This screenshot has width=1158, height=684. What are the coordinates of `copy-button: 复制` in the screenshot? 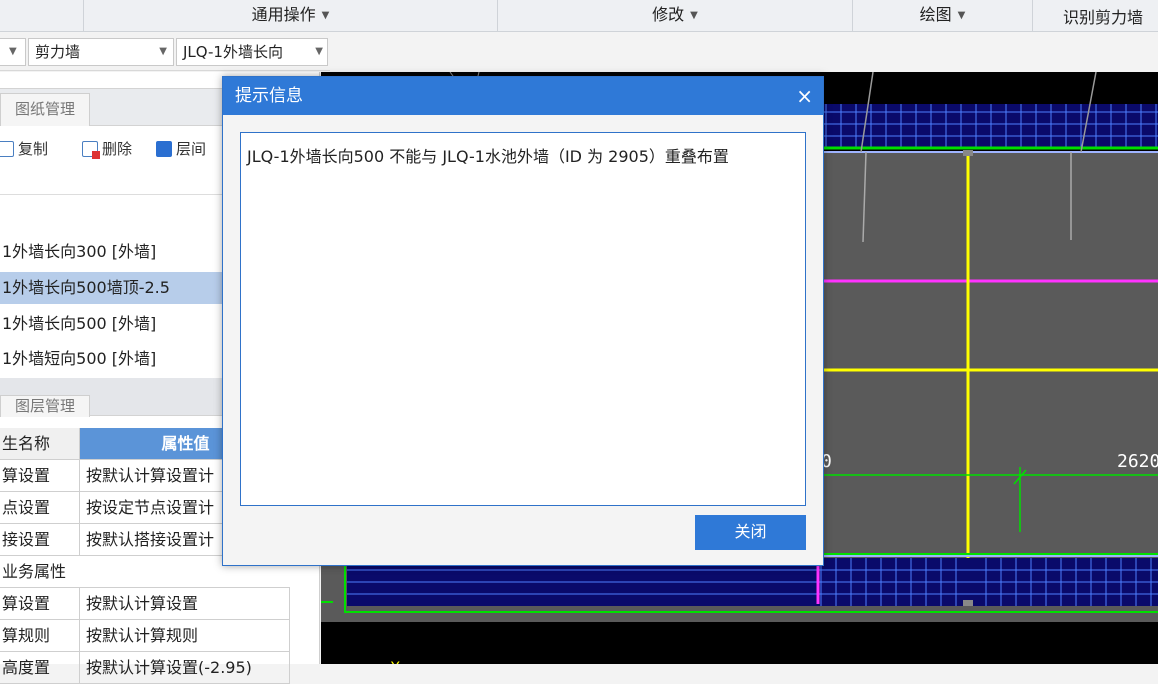 It's located at (24, 148).